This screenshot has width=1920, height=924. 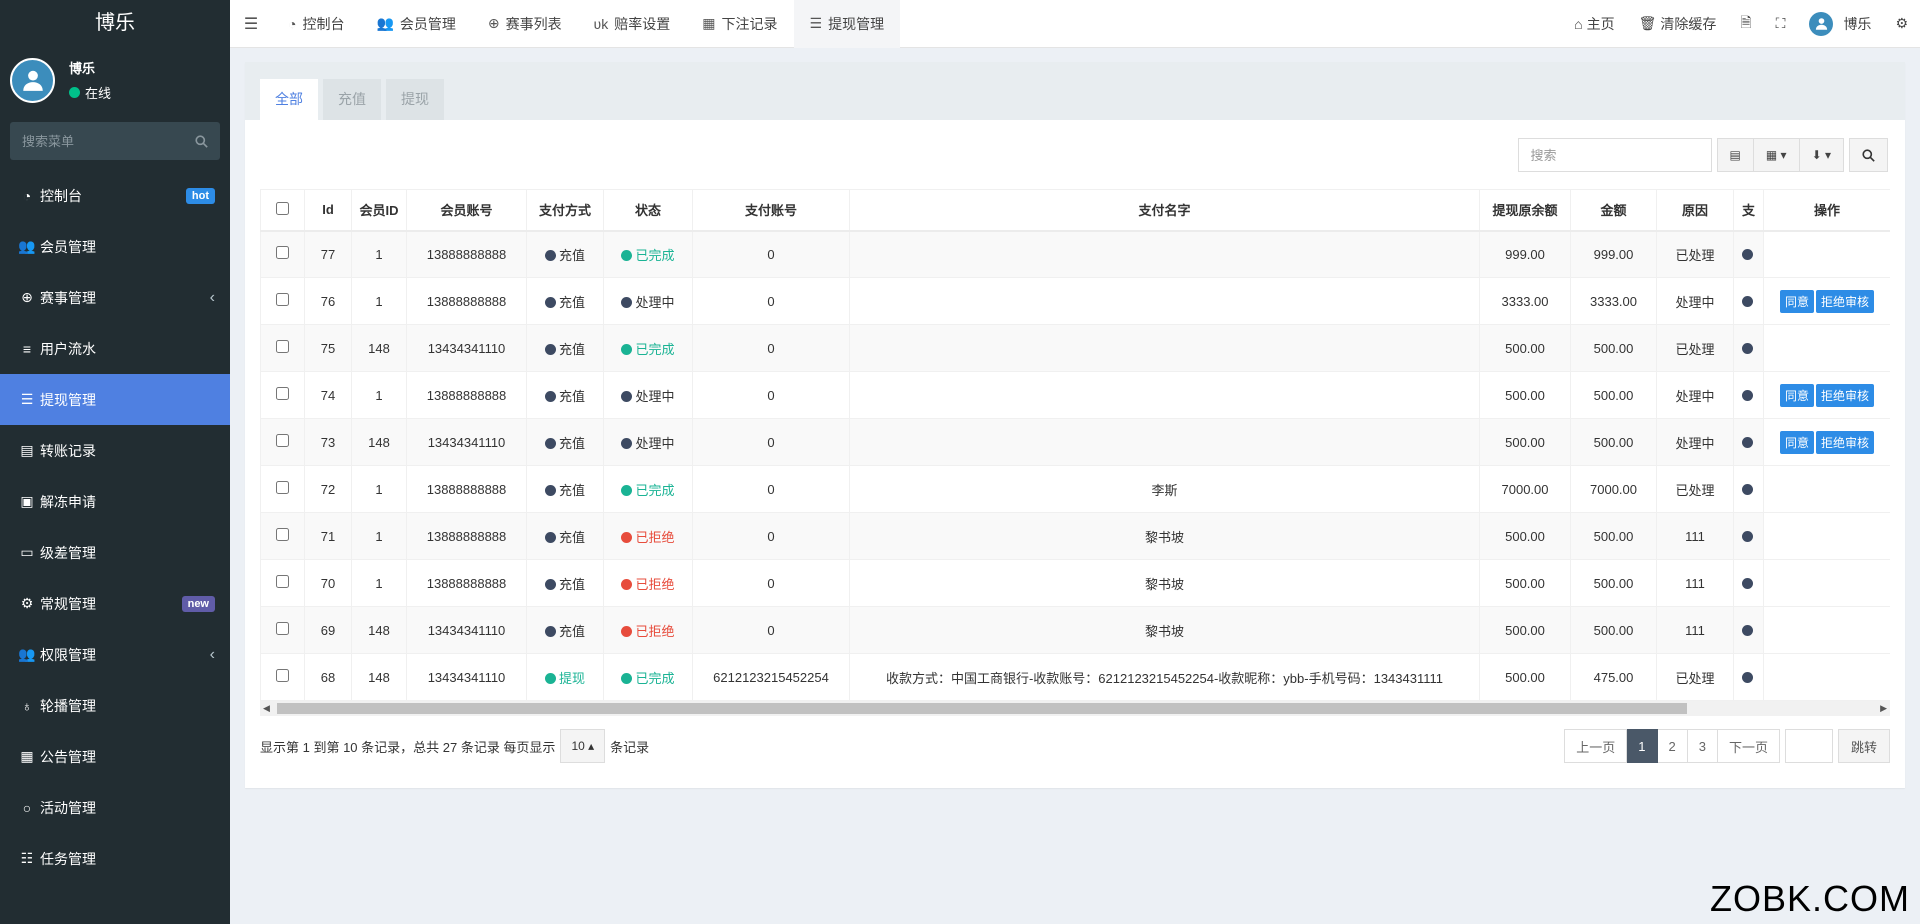 I want to click on column-header: 支付账号, so click(x=771, y=210).